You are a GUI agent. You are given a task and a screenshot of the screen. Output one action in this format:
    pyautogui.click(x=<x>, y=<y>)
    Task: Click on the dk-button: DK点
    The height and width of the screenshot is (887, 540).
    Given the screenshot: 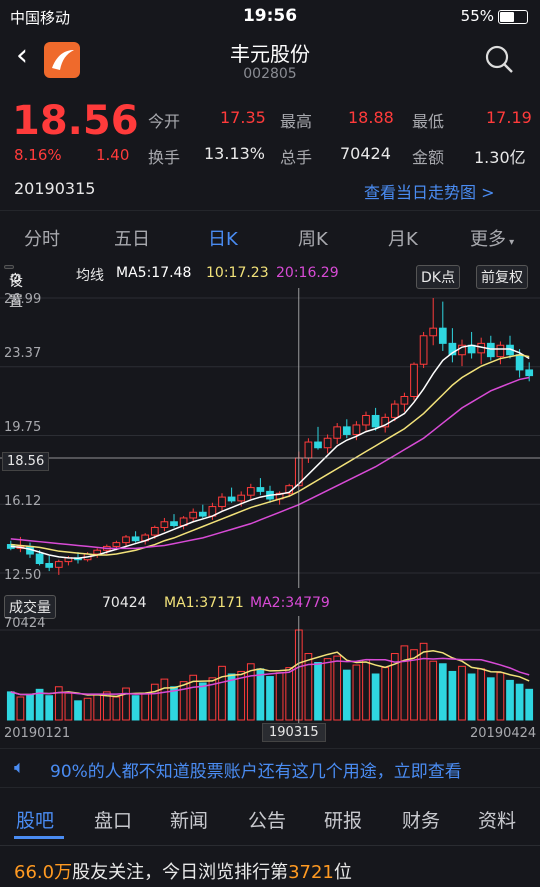 What is the action you would take?
    pyautogui.click(x=438, y=277)
    